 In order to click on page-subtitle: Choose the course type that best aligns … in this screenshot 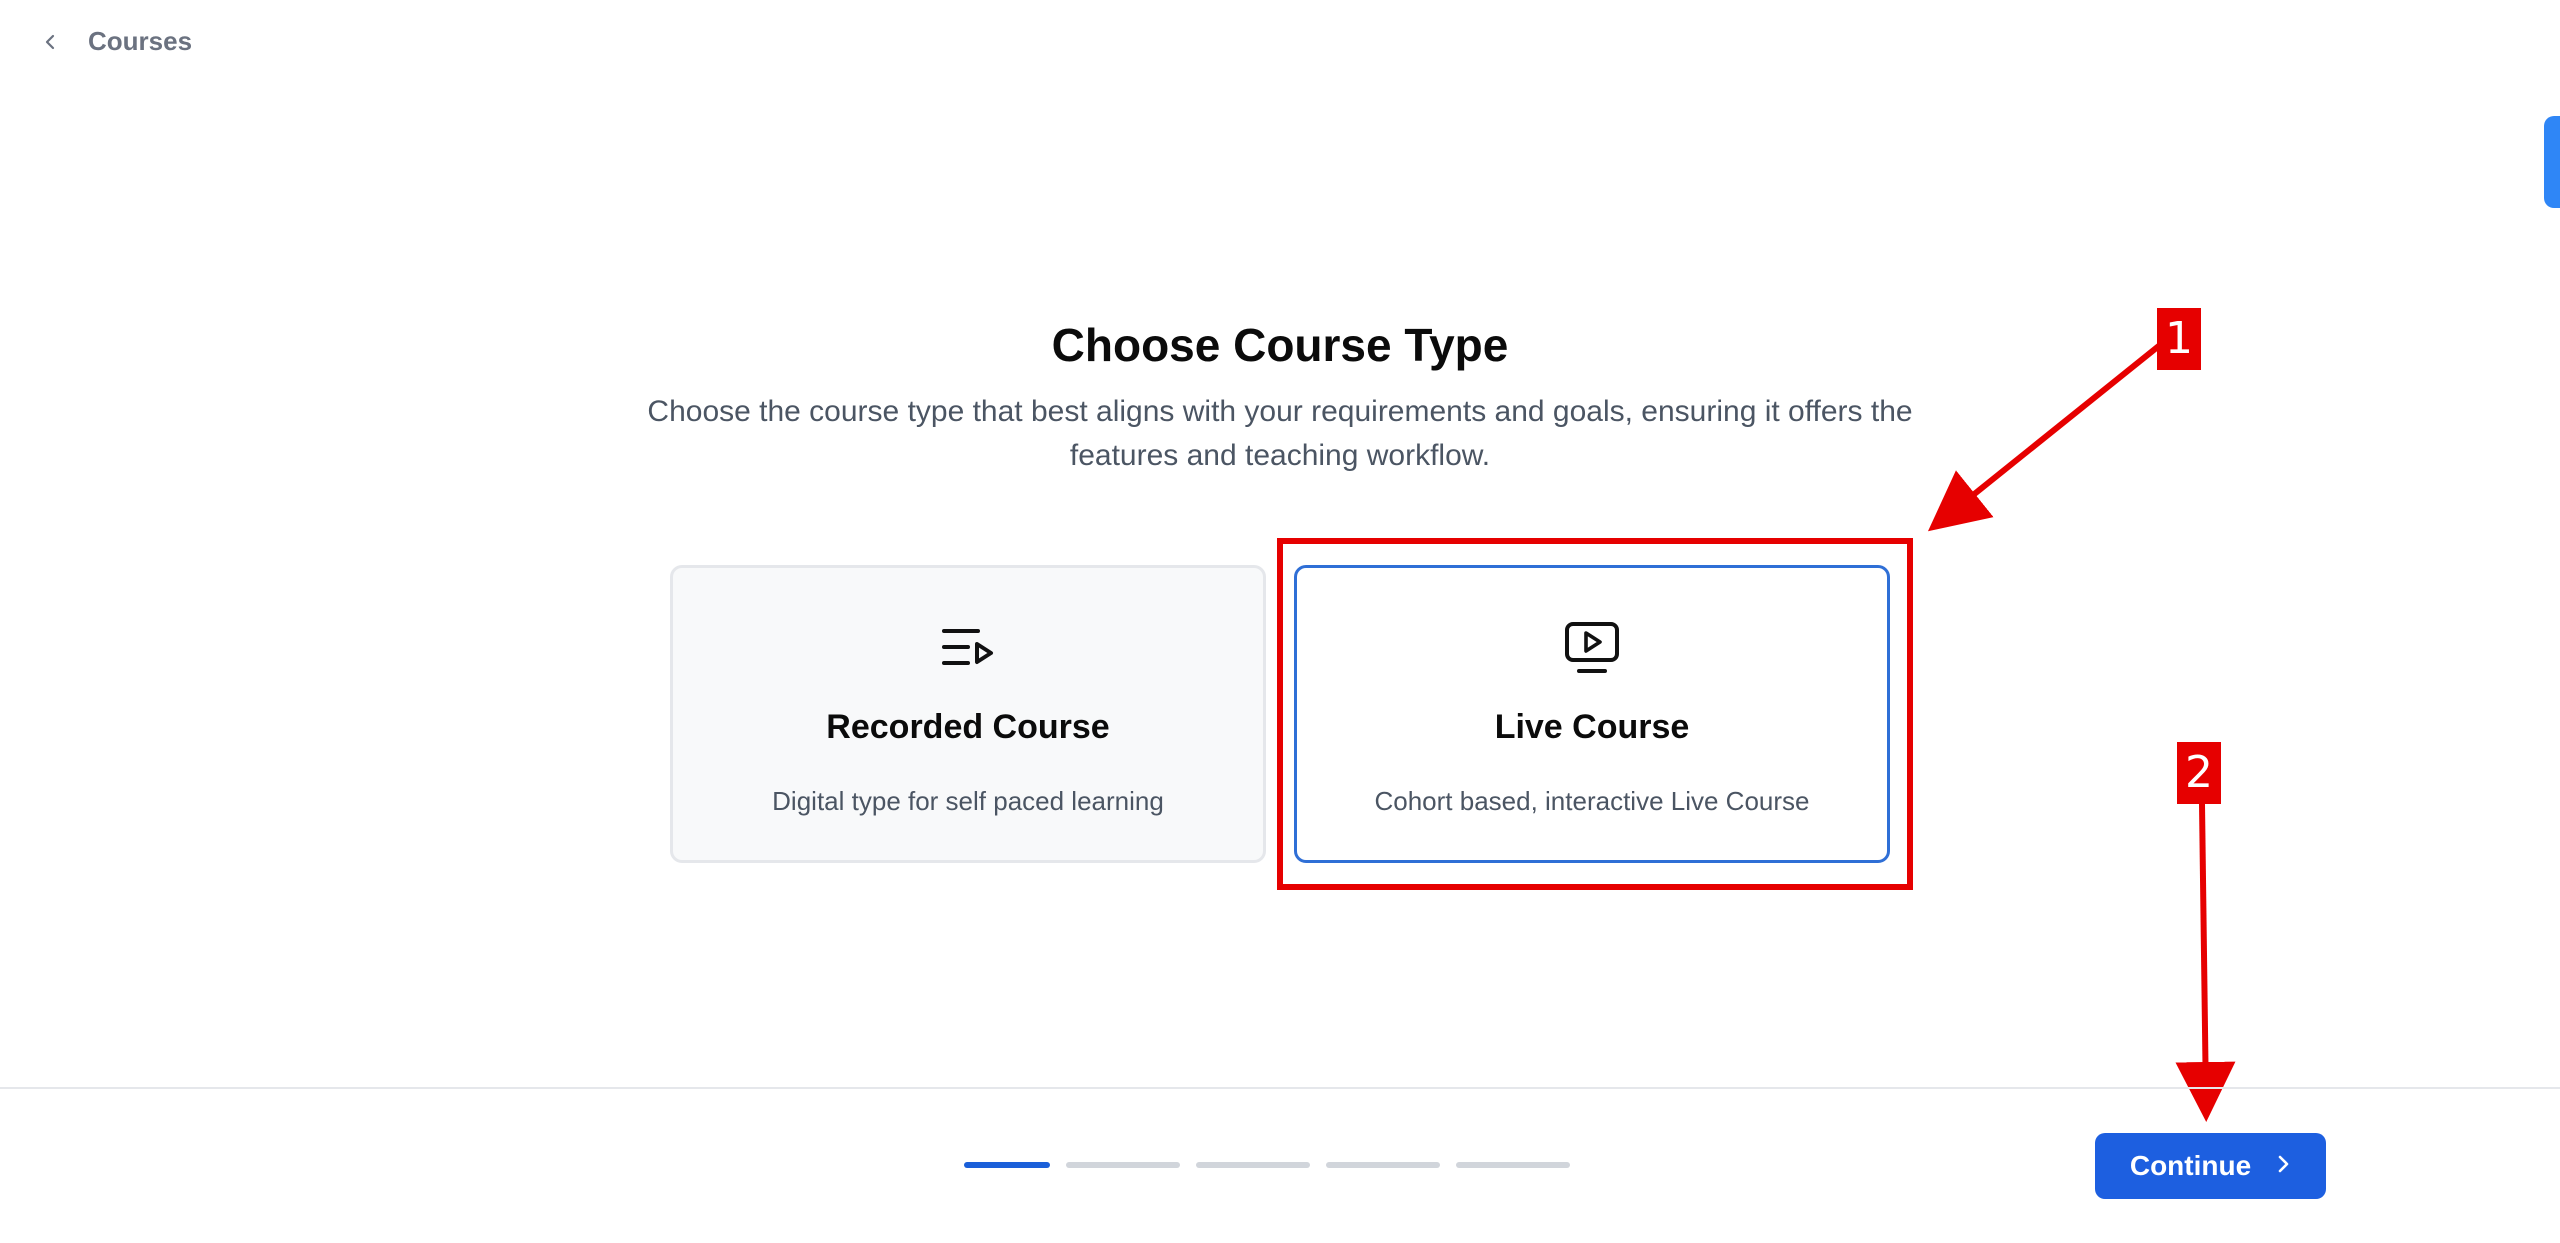, I will do `click(1280, 433)`.